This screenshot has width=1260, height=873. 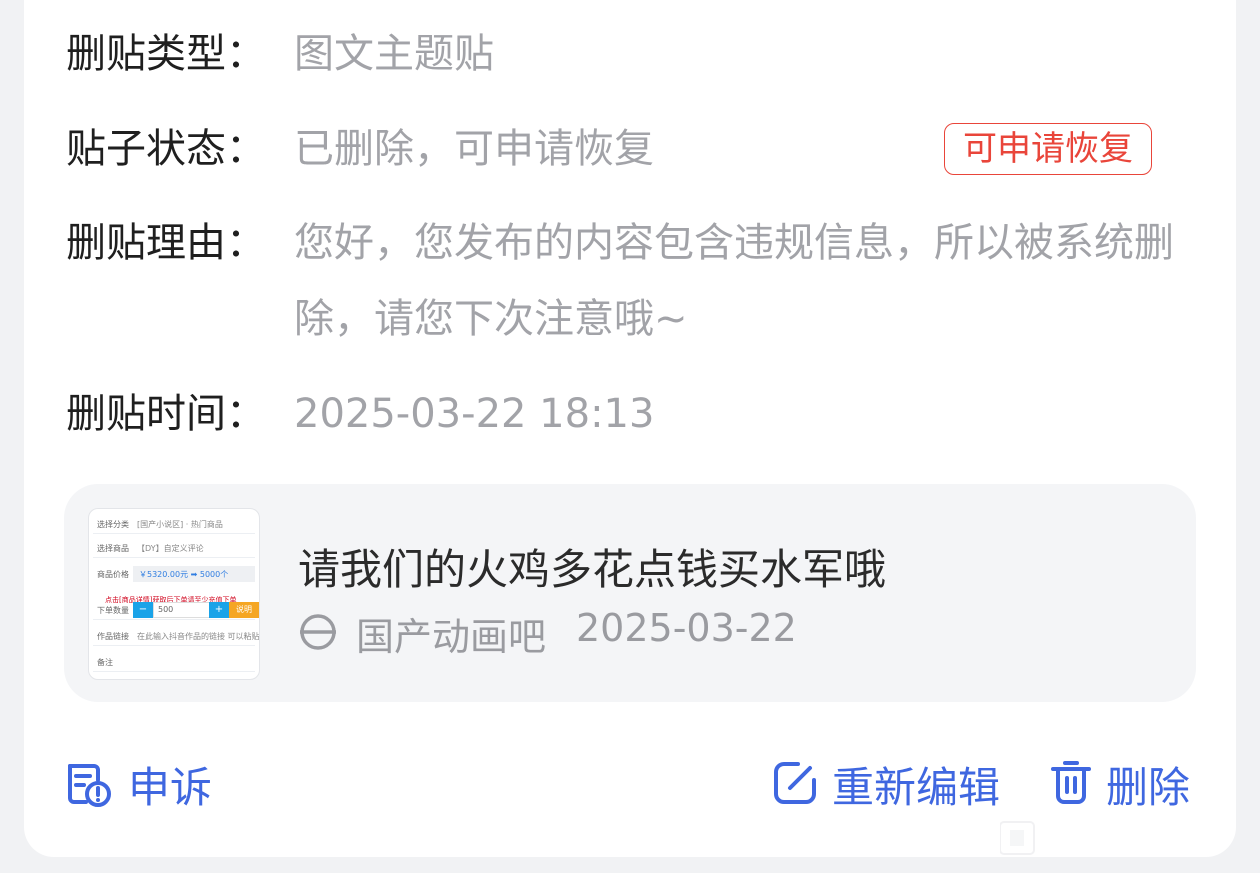 What do you see at coordinates (451, 633) in the screenshot?
I see `forum-name: 国产动画吧` at bounding box center [451, 633].